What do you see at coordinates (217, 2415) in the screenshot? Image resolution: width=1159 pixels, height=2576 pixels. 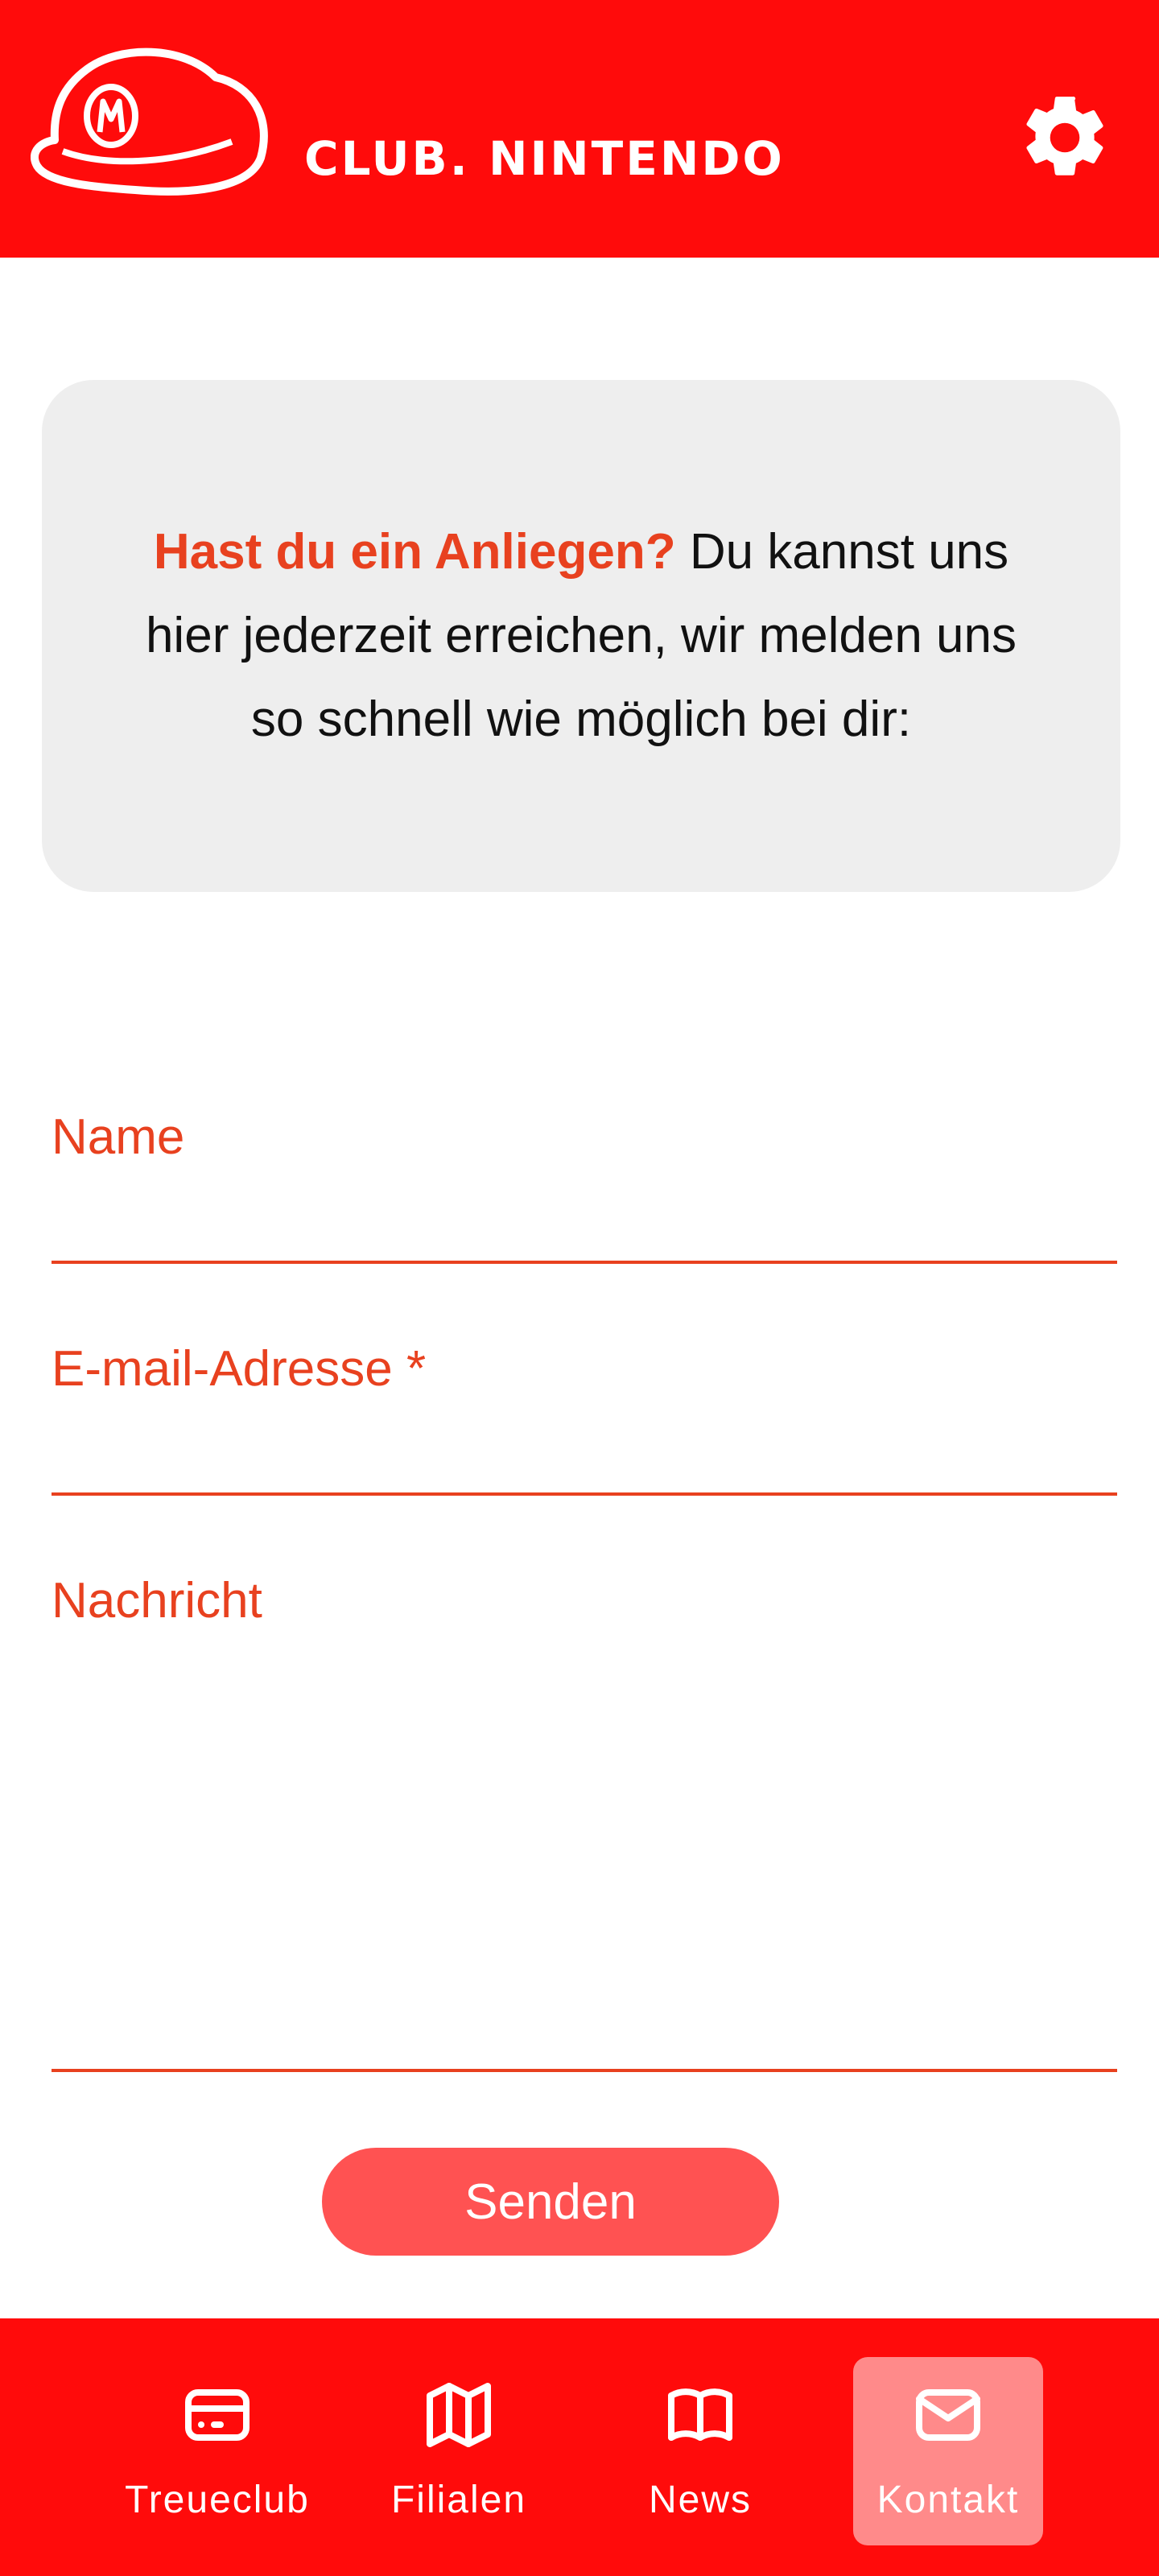 I see `card-icon` at bounding box center [217, 2415].